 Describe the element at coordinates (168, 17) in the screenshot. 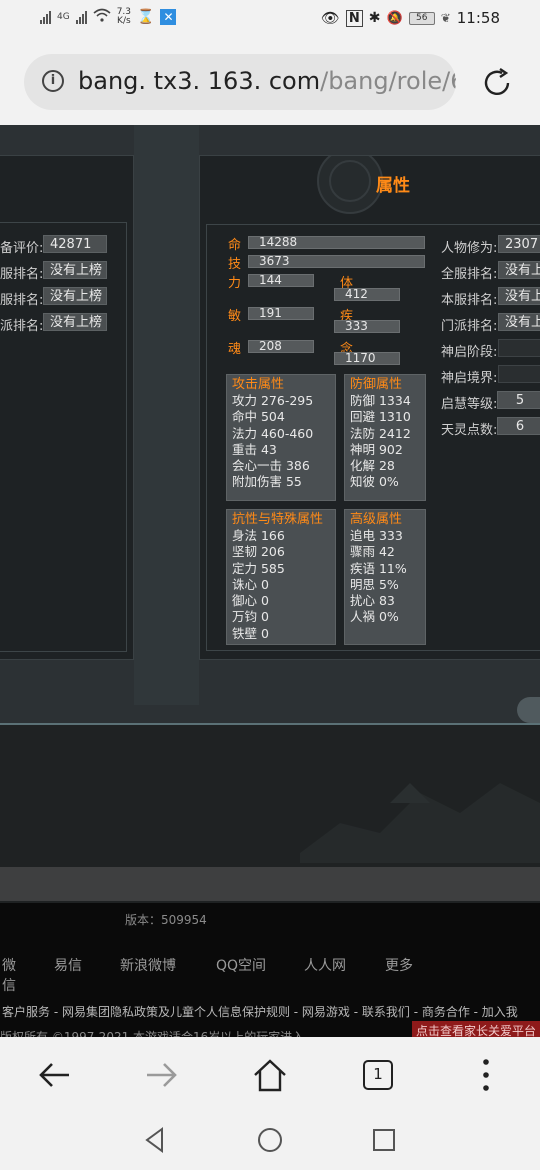

I see `app-notification-icon: ✕` at that location.